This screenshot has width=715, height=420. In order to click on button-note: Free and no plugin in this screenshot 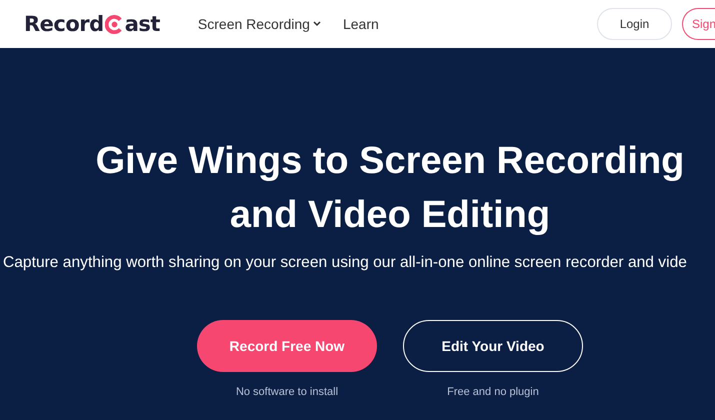, I will do `click(493, 392)`.